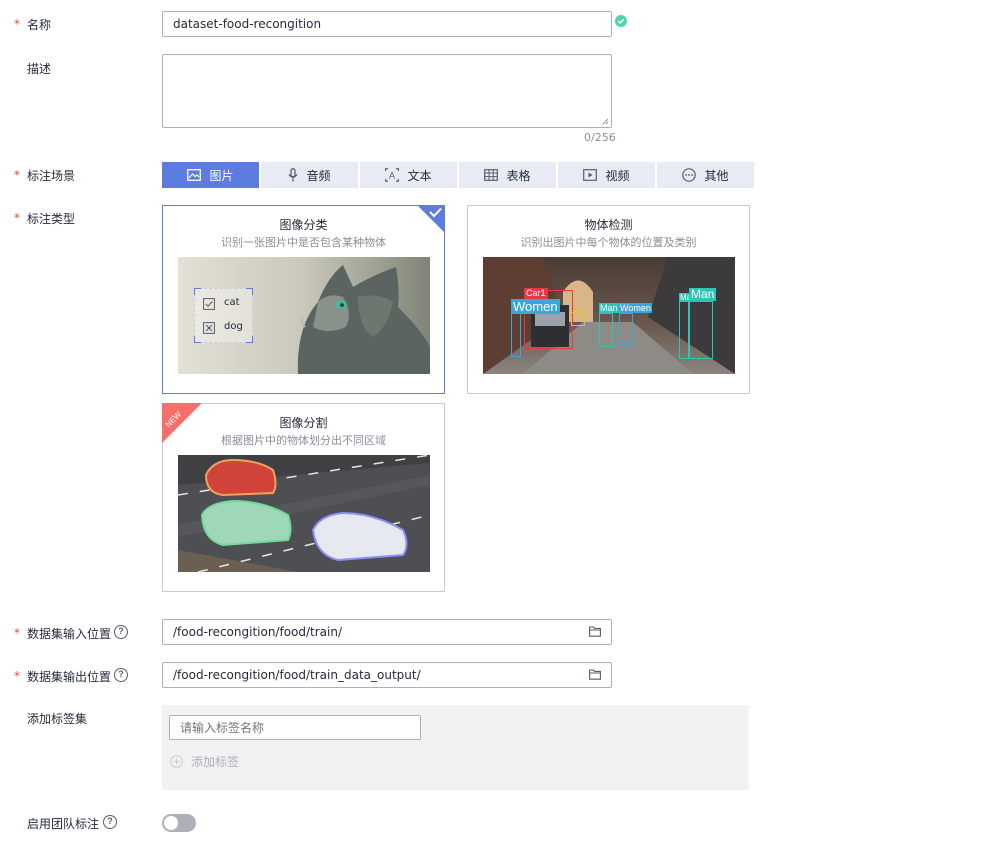  What do you see at coordinates (57, 719) in the screenshot?
I see `label-set-label: 添加标签集` at bounding box center [57, 719].